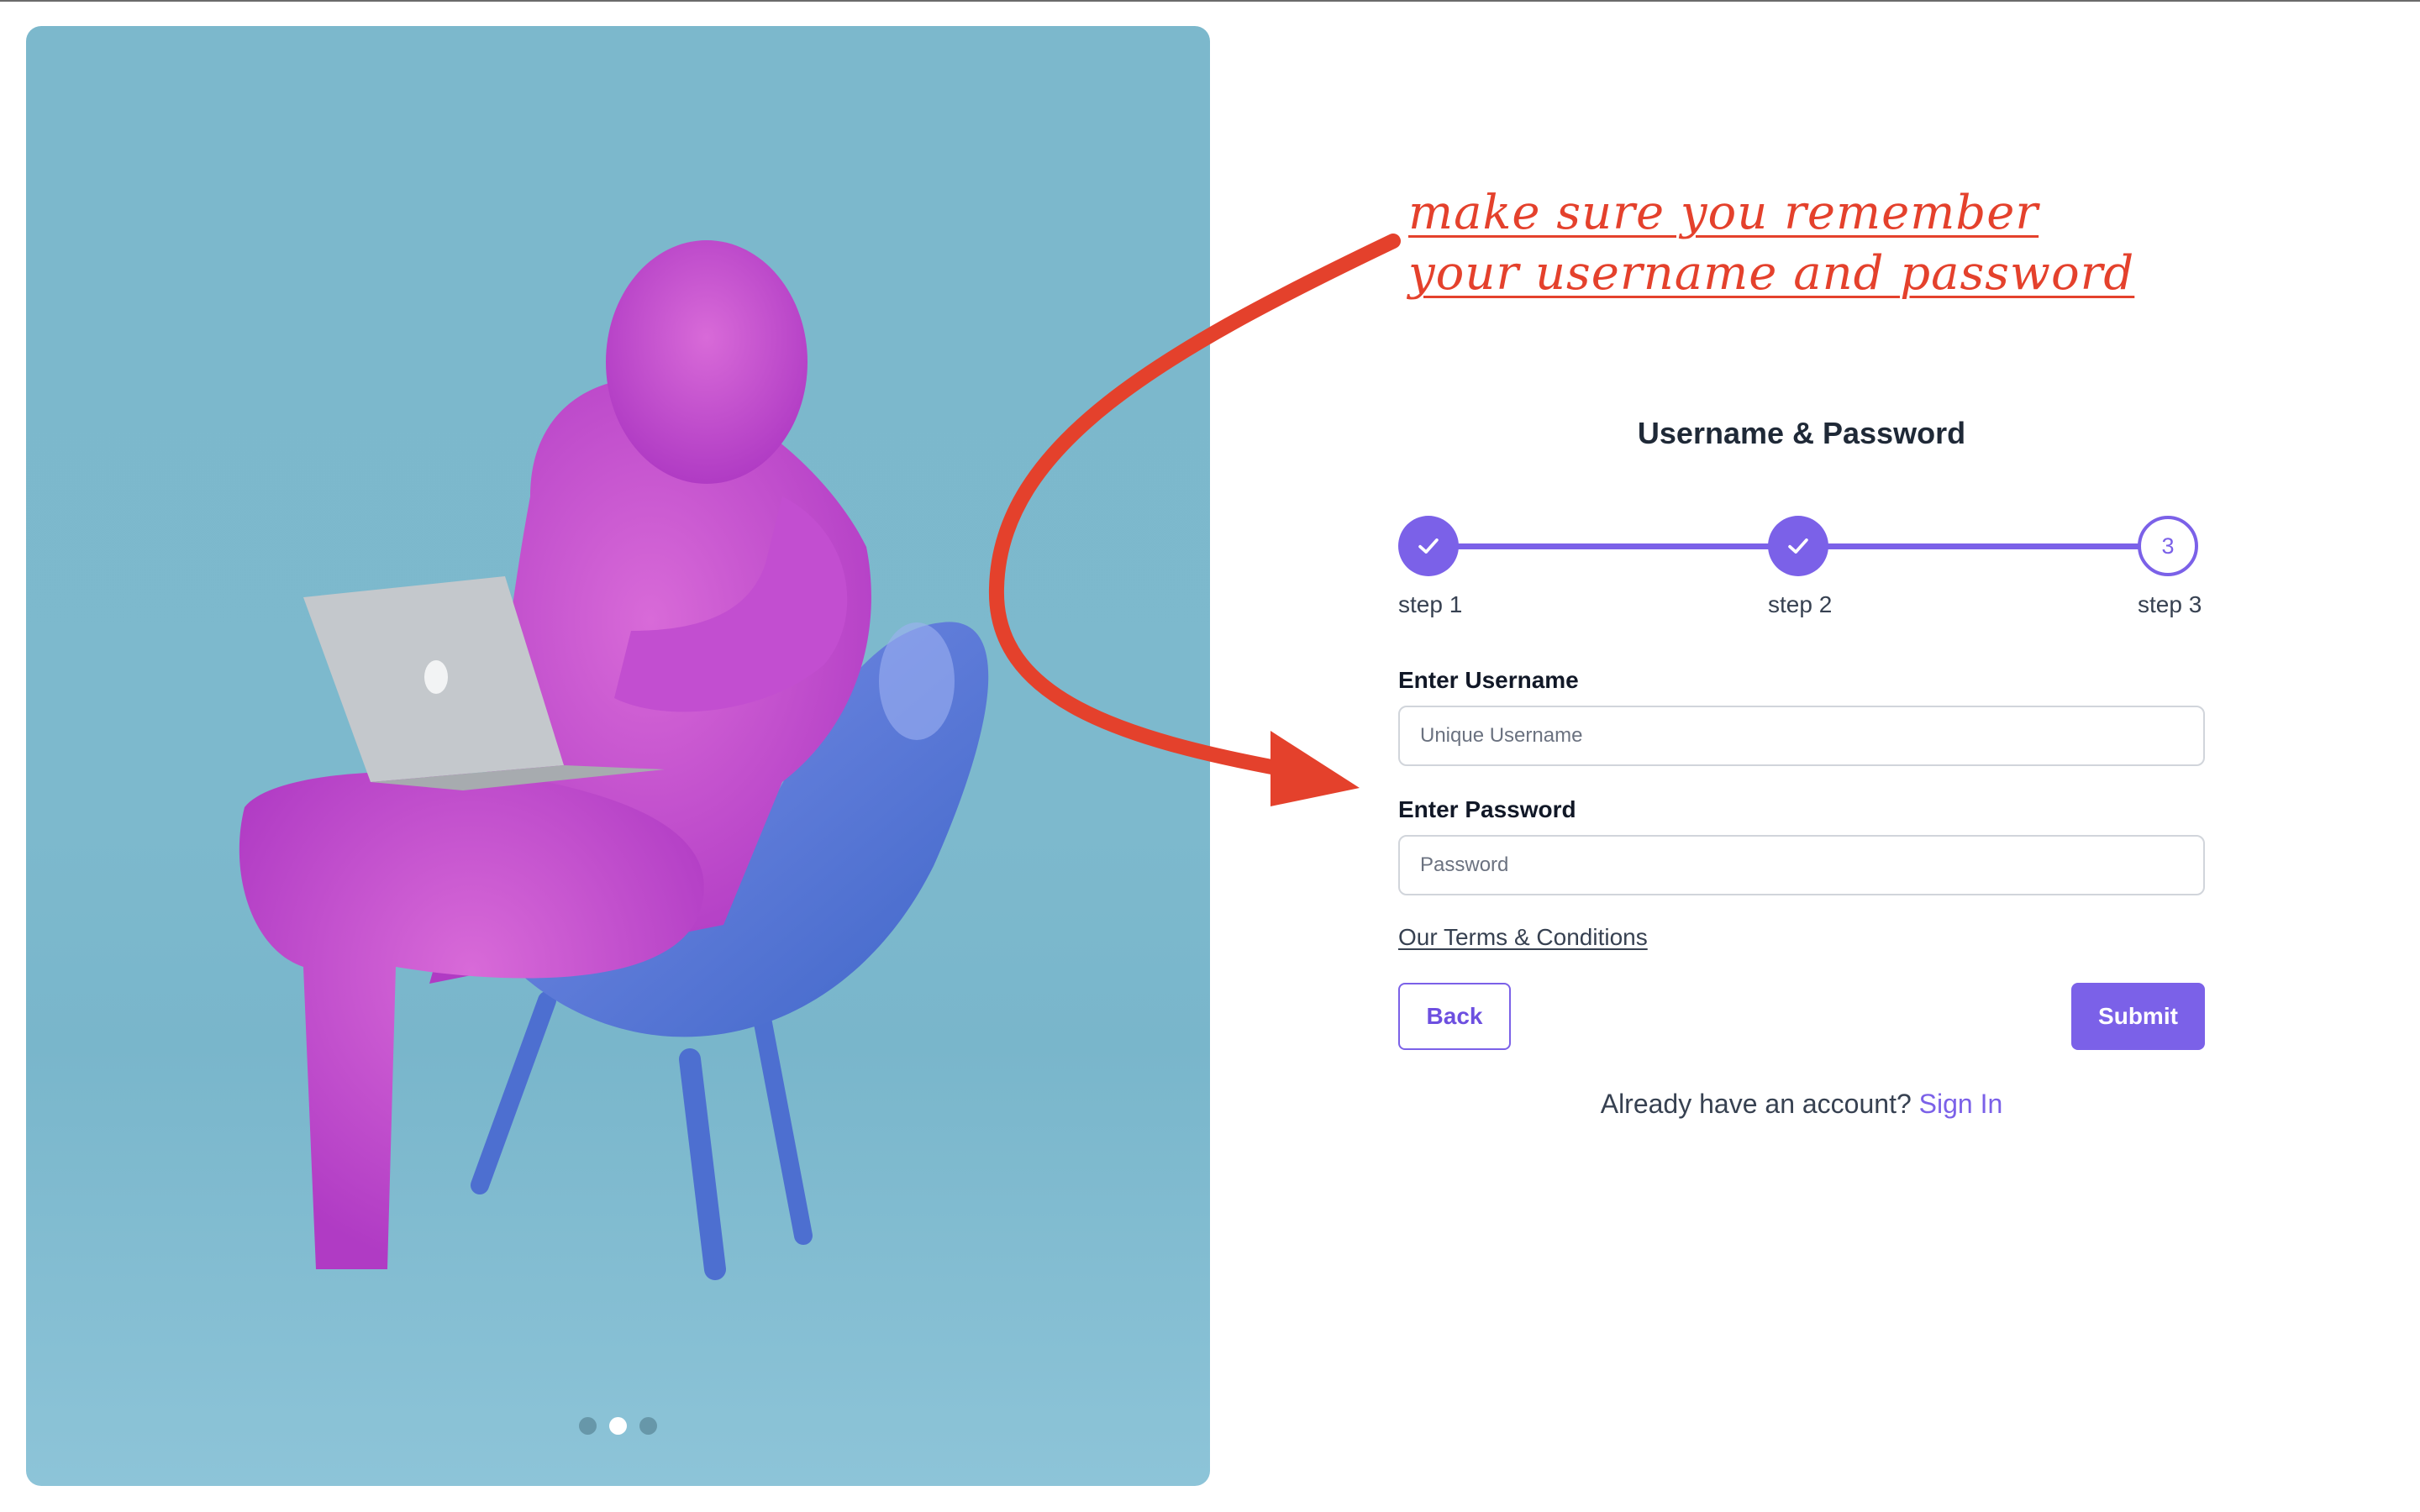  I want to click on step-1-indicator, so click(1428, 546).